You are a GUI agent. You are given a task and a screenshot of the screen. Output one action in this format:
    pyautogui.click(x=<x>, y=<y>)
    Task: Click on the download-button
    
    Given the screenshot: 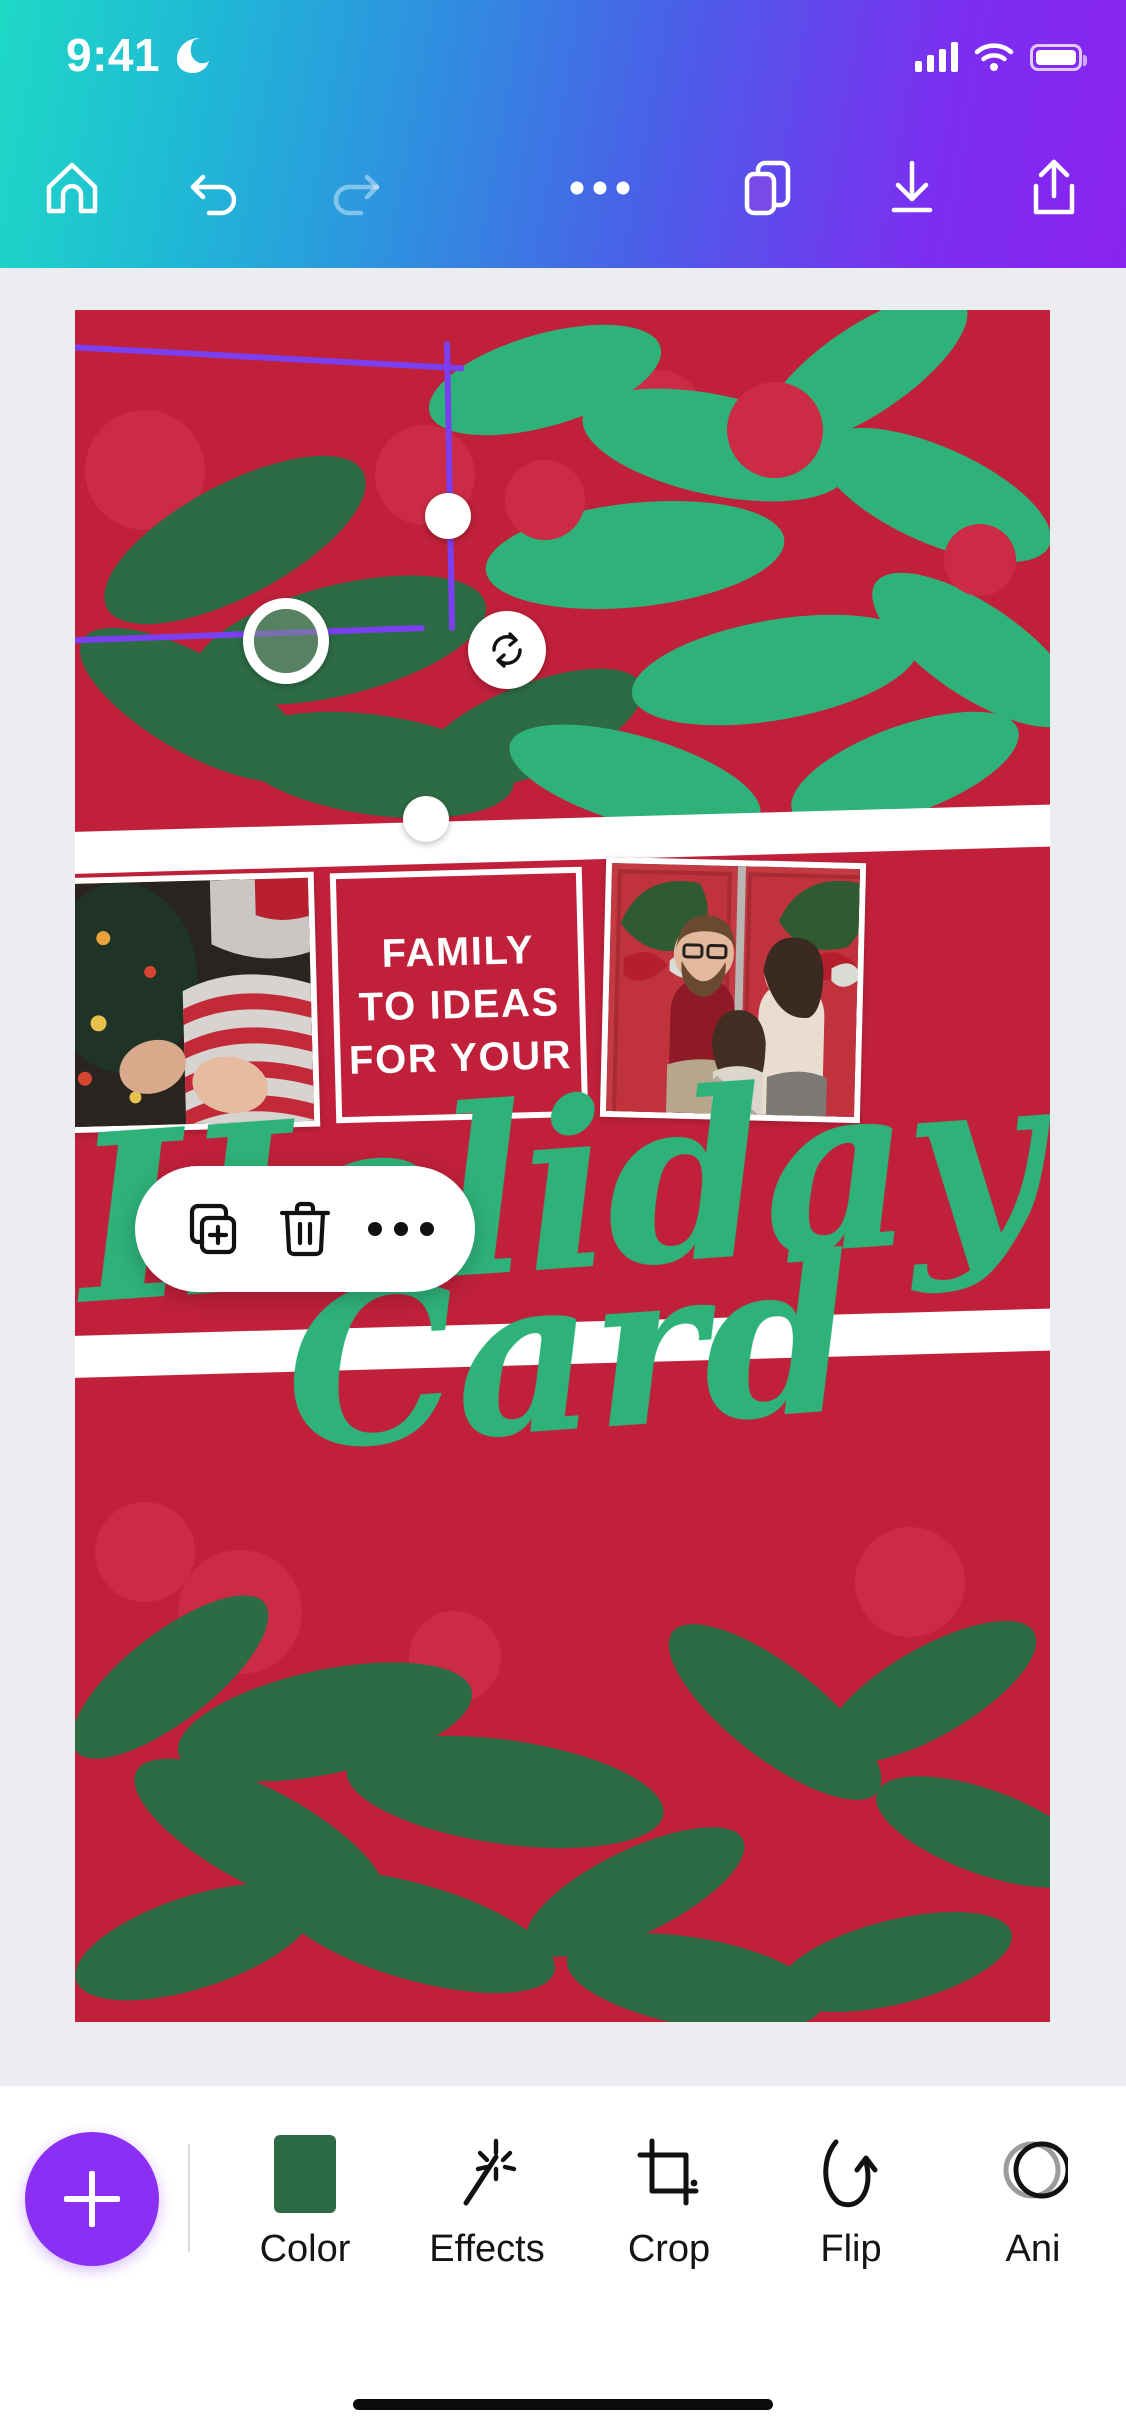 What is the action you would take?
    pyautogui.click(x=912, y=188)
    